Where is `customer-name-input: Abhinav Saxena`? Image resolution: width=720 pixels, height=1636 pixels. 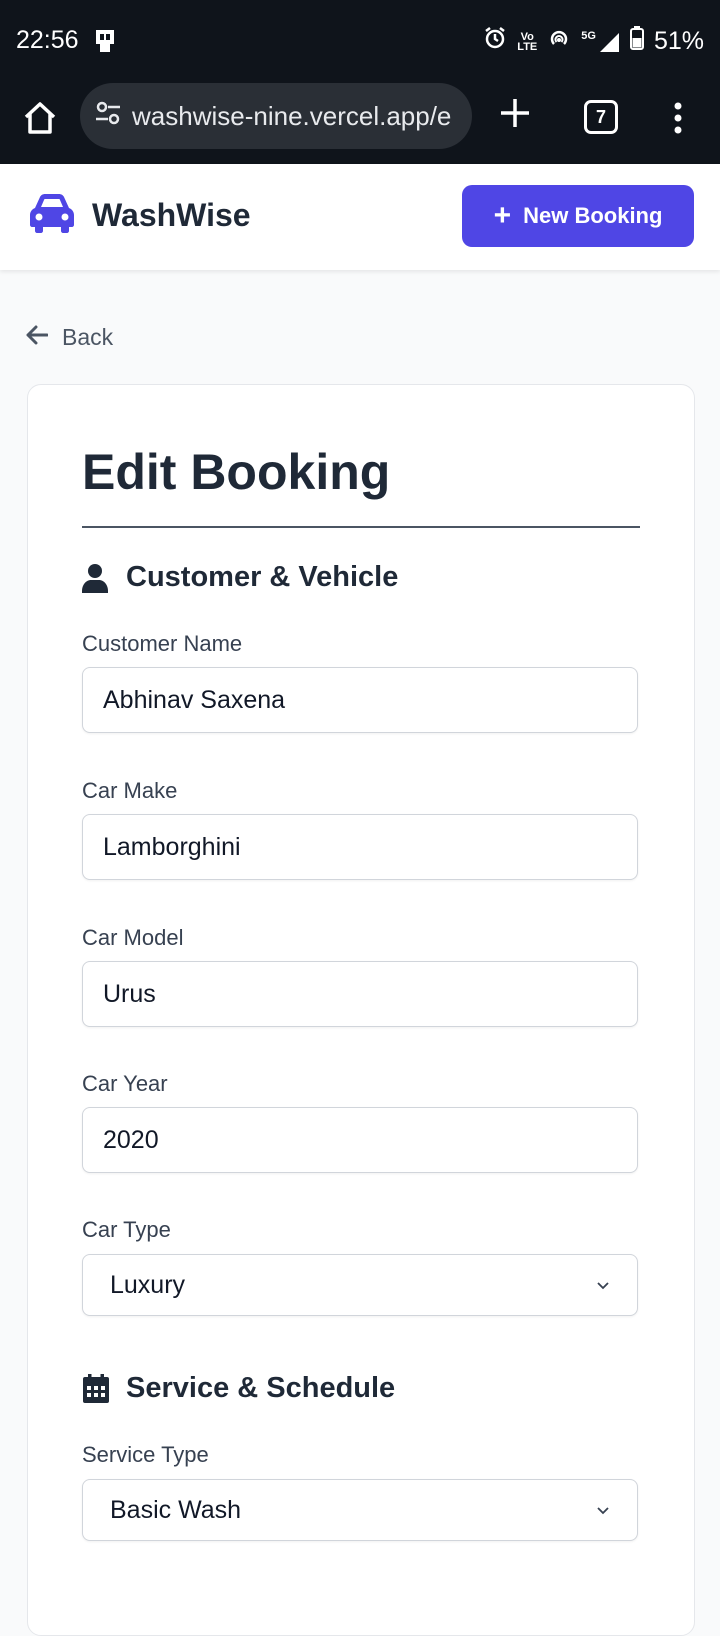
customer-name-input: Abhinav Saxena is located at coordinates (360, 700).